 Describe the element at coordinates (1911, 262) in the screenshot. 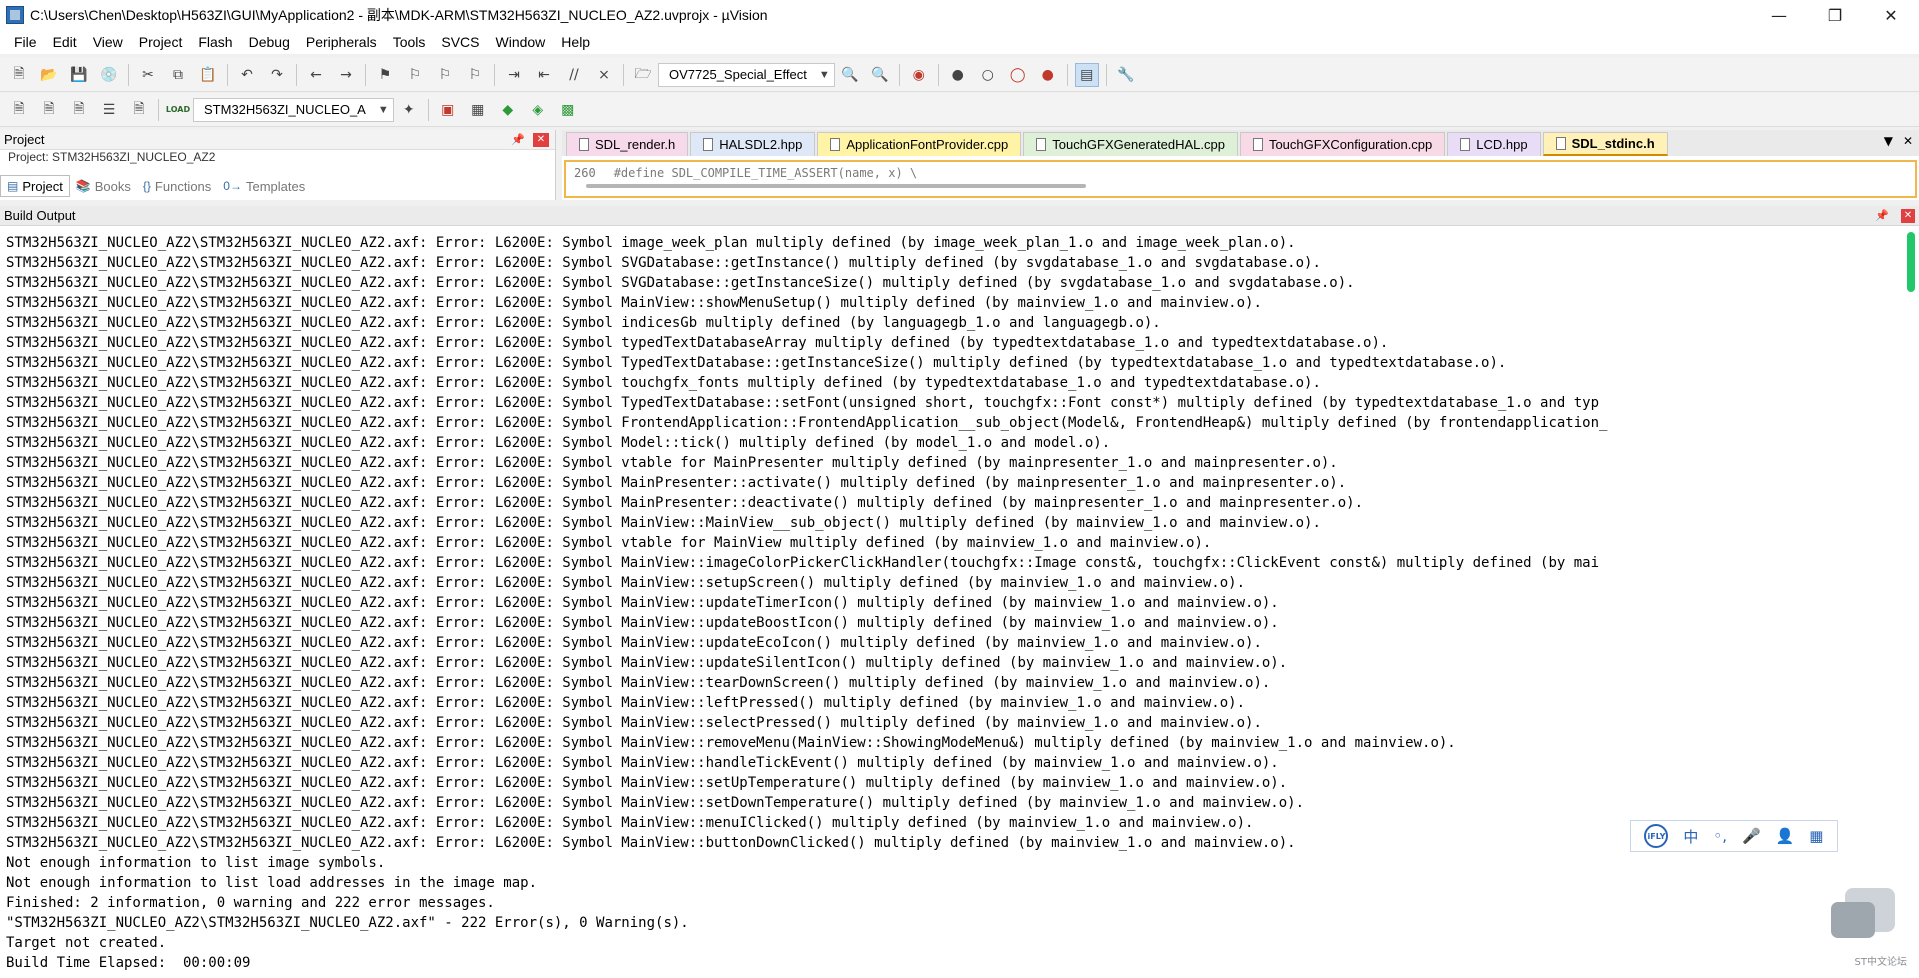

I see `vertical-scrollbar` at that location.